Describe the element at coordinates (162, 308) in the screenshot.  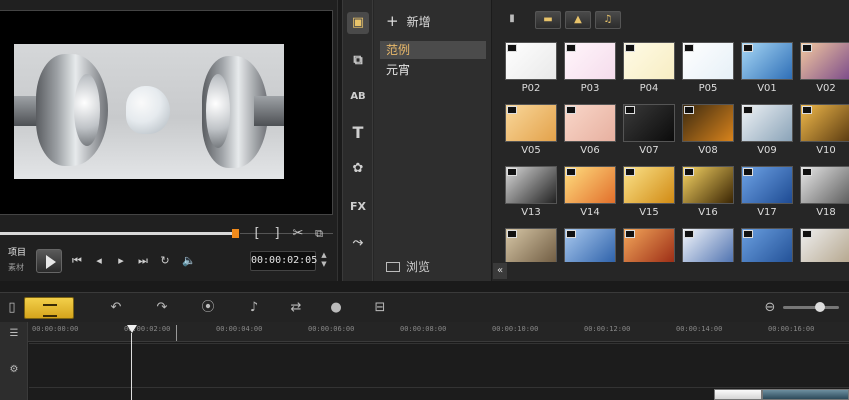
I see `redo-icon: ↷` at that location.